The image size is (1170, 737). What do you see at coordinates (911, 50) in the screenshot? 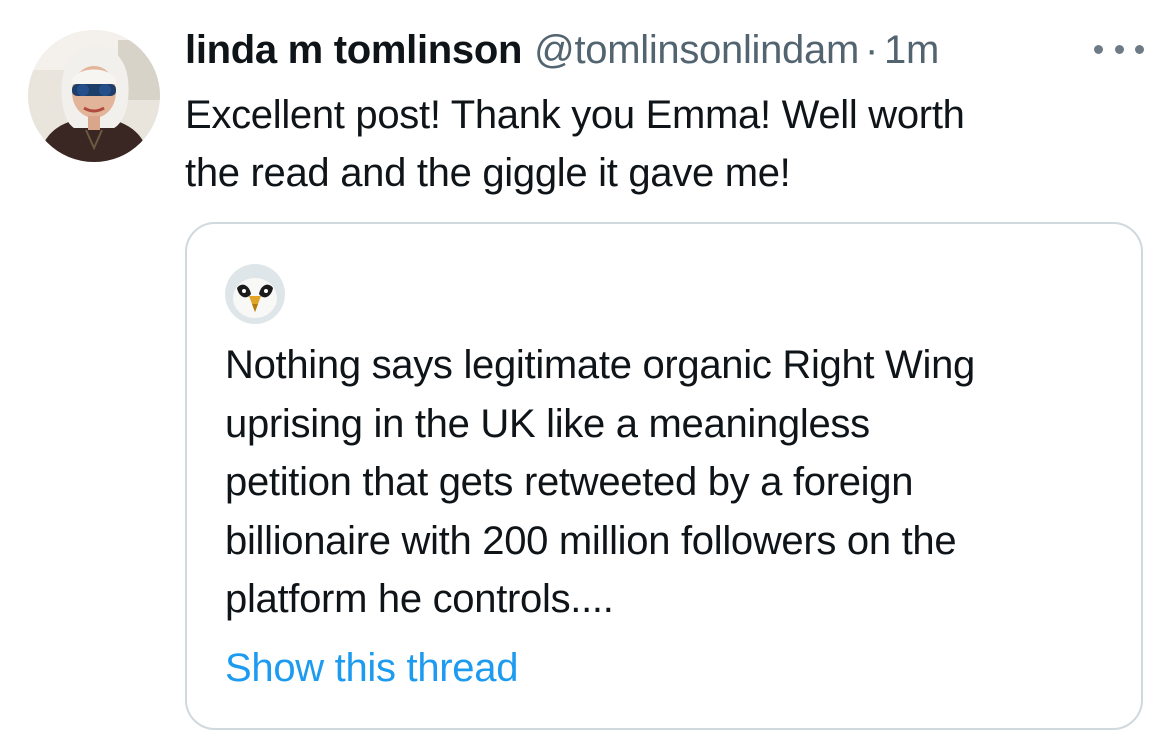
I see `timestamp: 1m` at bounding box center [911, 50].